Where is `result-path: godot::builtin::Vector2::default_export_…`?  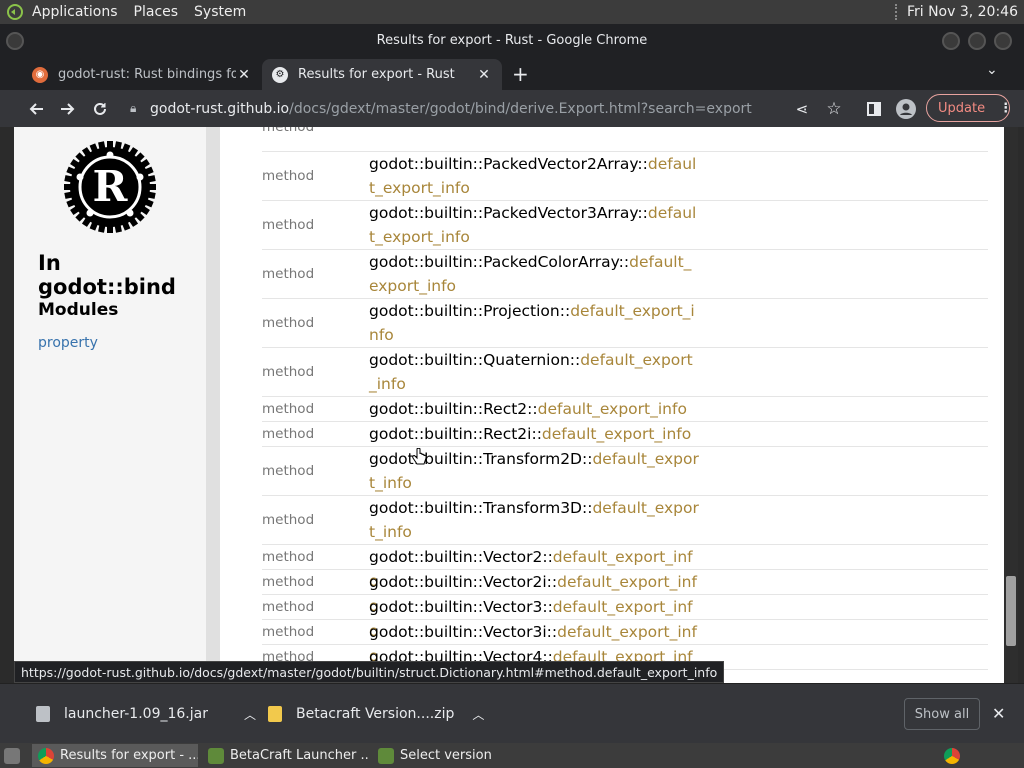
result-path: godot::builtin::Vector2::default_export_… is located at coordinates (534, 567).